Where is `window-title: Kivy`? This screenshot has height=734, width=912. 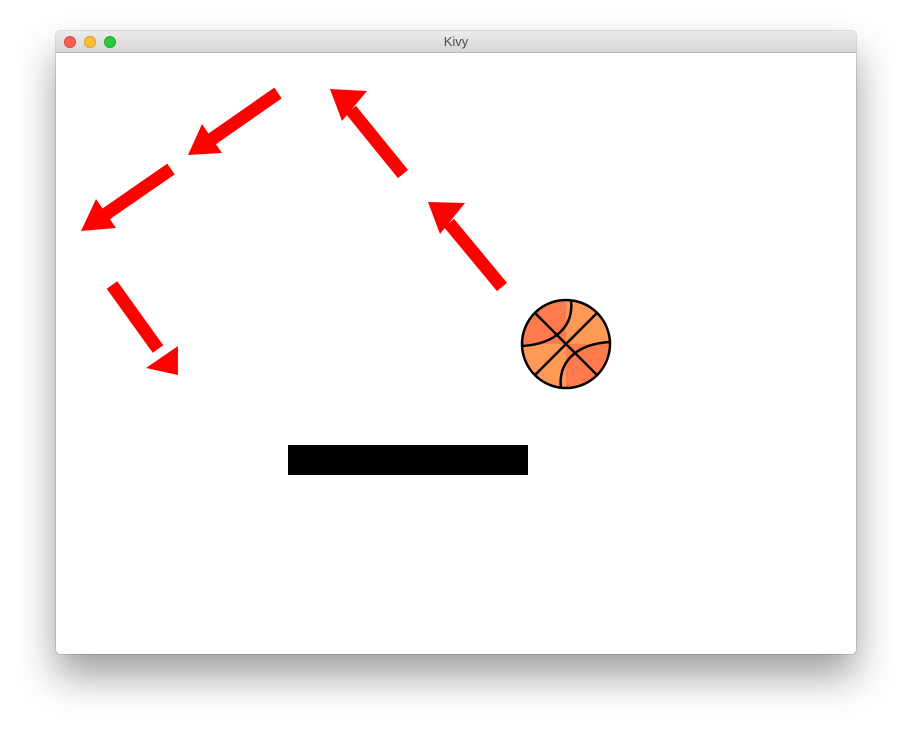
window-title: Kivy is located at coordinates (456, 41).